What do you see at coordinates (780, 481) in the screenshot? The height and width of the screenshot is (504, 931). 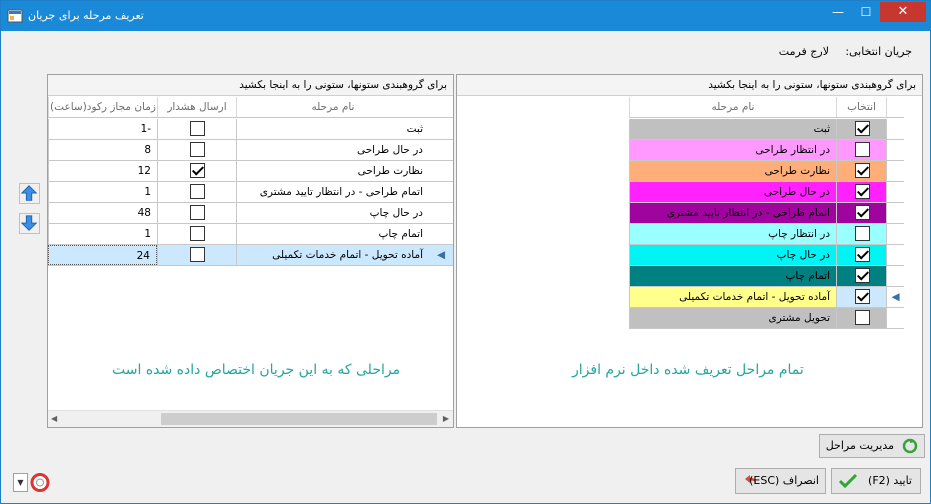 I see `cancel-button: انصراف (ESC)` at bounding box center [780, 481].